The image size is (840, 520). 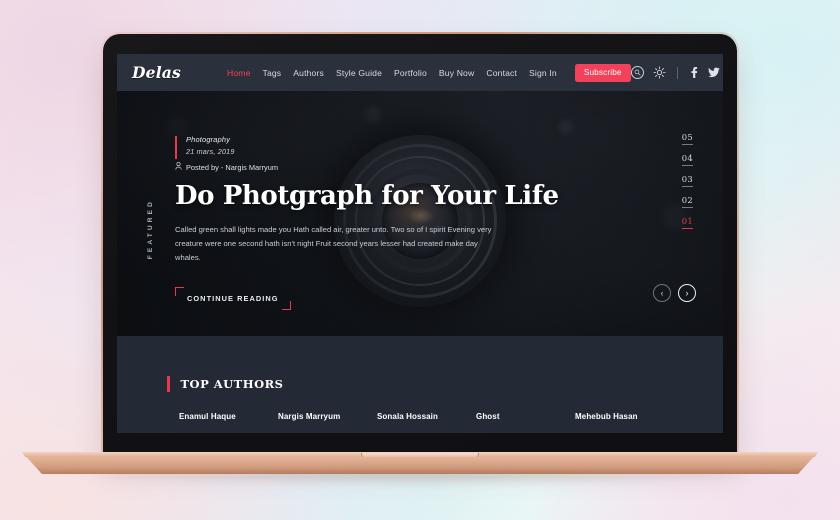 I want to click on author-item: Sonala Hossain, so click(x=426, y=416).